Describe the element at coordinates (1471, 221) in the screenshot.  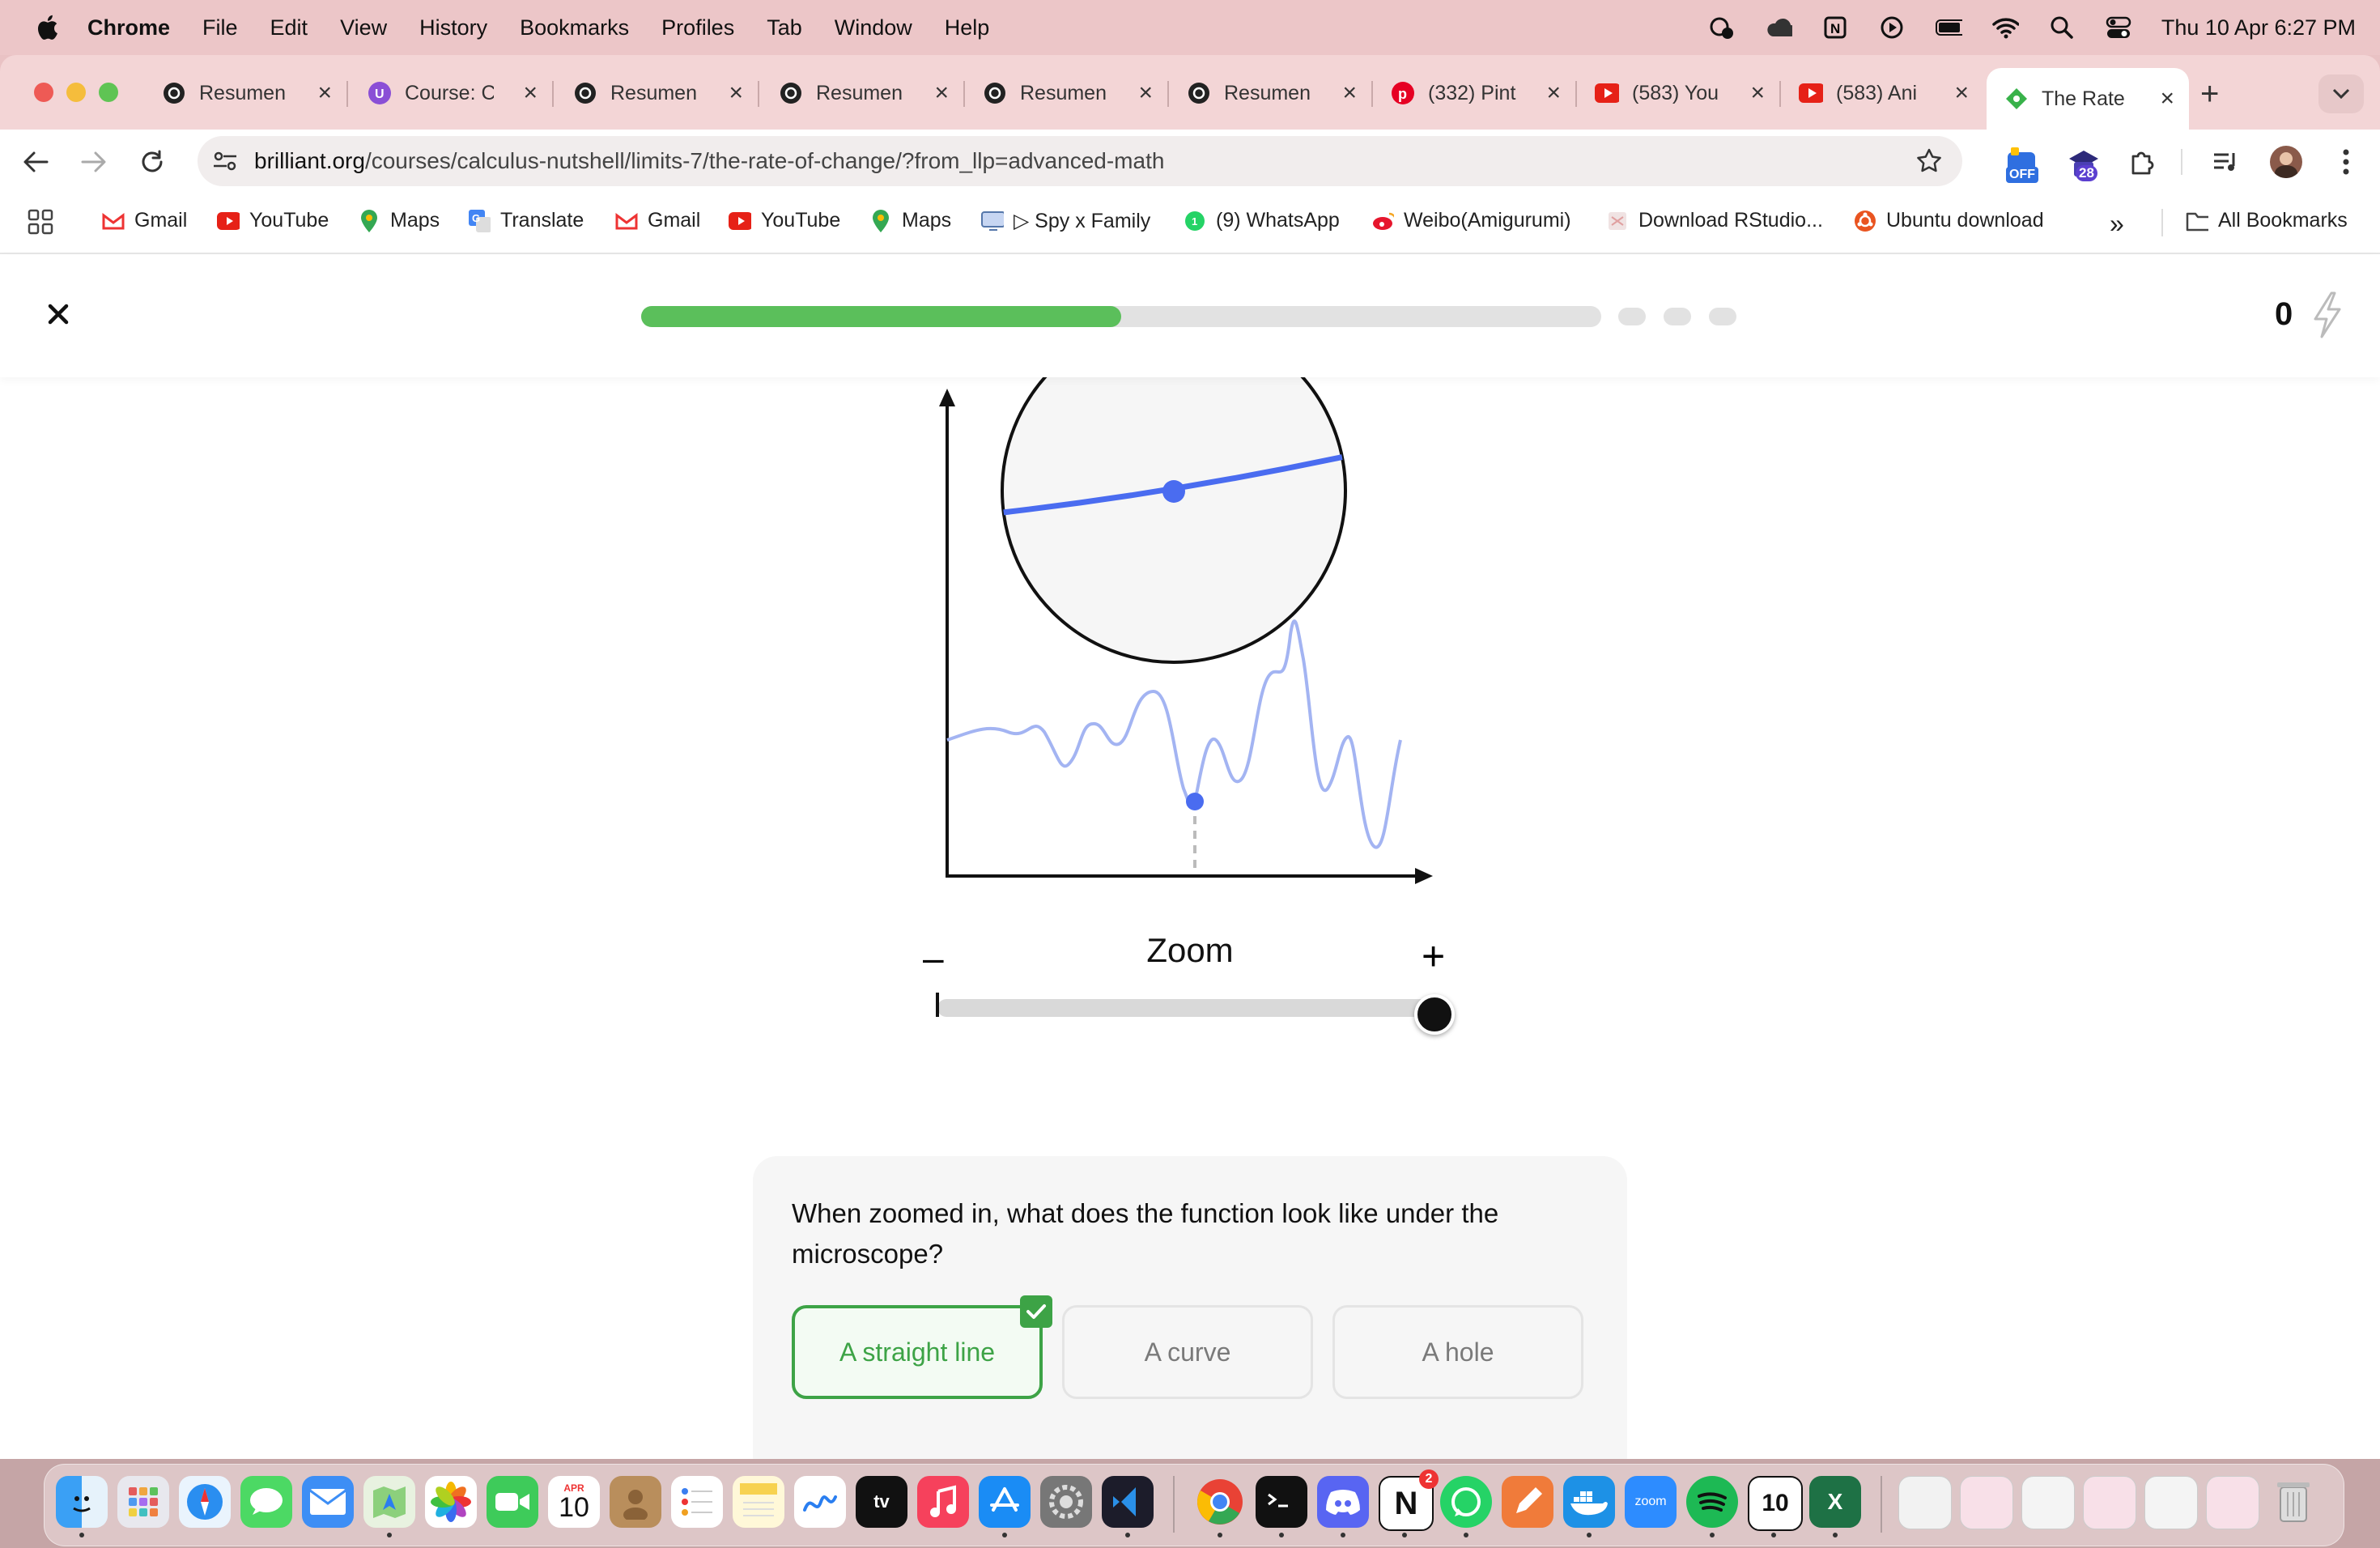
I see `bookmark-weibo: Weibo(Amigurumi)` at that location.